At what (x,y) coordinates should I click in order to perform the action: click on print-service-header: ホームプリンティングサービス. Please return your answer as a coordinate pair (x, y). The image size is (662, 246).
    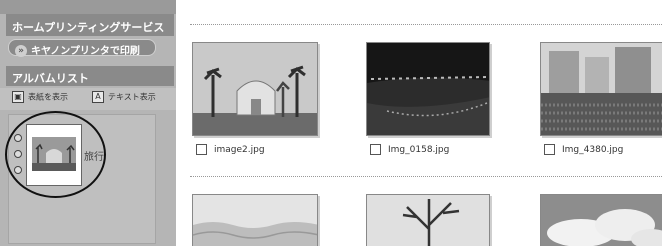
    Looking at the image, I should click on (90, 25).